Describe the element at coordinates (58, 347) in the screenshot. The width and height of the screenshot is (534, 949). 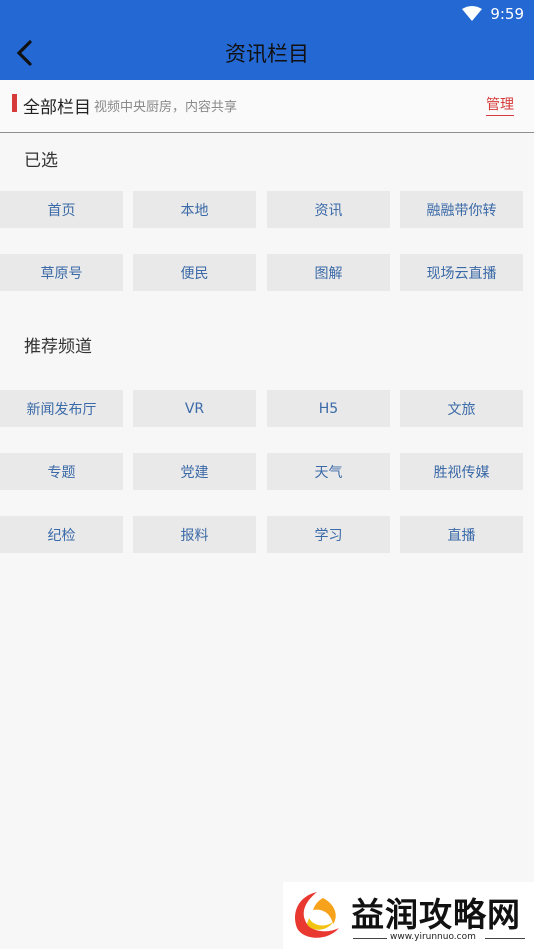
I see `recommended-label: 推荐频道` at that location.